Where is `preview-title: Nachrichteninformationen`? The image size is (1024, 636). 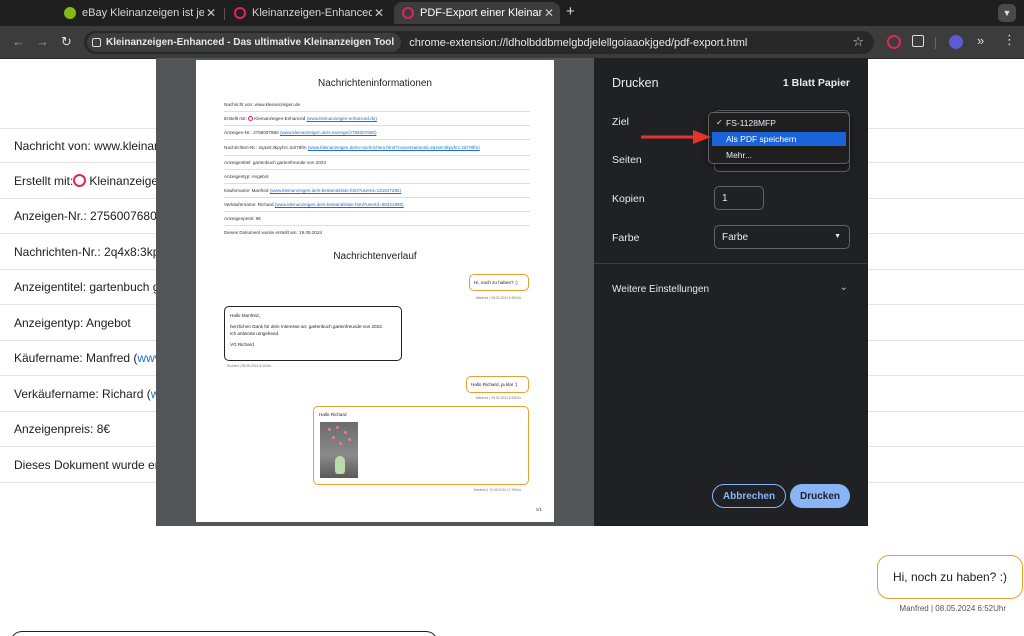 preview-title: Nachrichteninformationen is located at coordinates (375, 83).